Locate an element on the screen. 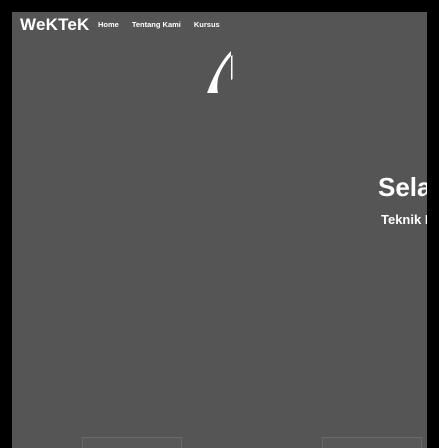  hero-subtitle: Teknik Kompu is located at coordinates (404, 219).